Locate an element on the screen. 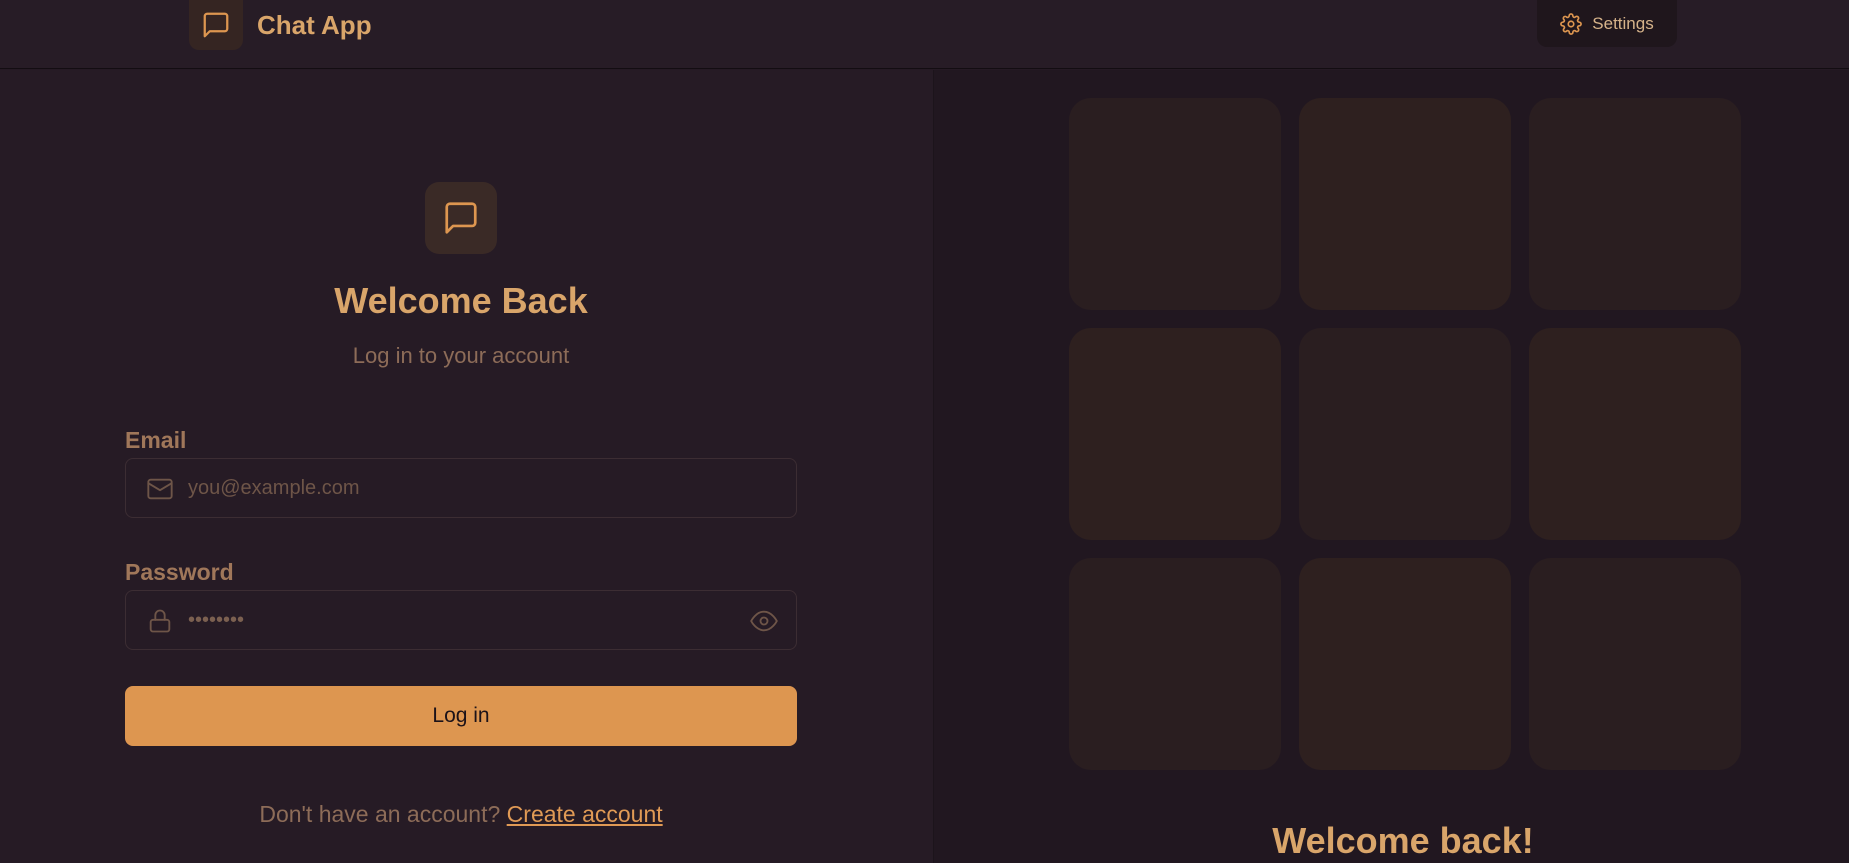 The image size is (1849, 863). eye-icon is located at coordinates (764, 621).